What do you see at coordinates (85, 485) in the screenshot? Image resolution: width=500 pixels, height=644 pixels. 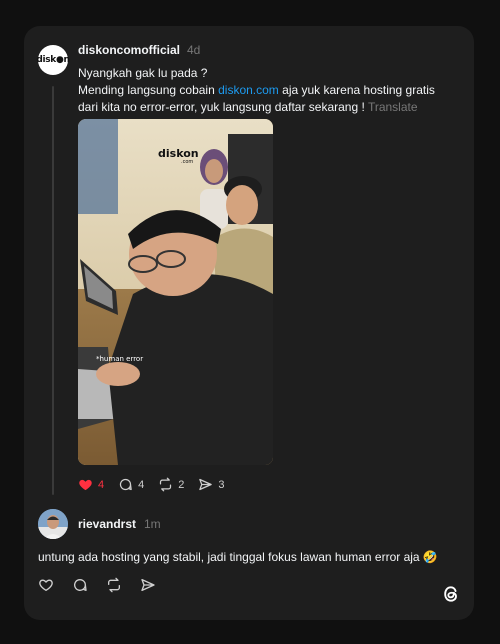 I see `heart-filled-icon` at bounding box center [85, 485].